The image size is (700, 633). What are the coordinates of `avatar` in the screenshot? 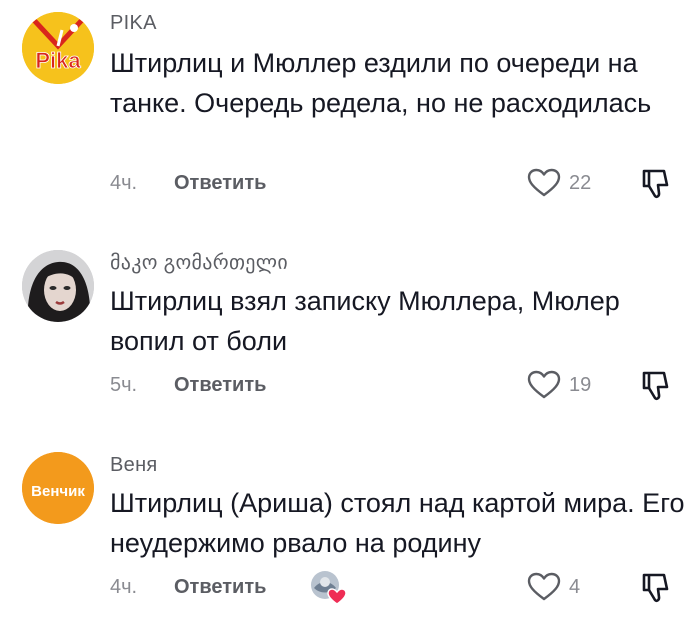 It's located at (58, 286).